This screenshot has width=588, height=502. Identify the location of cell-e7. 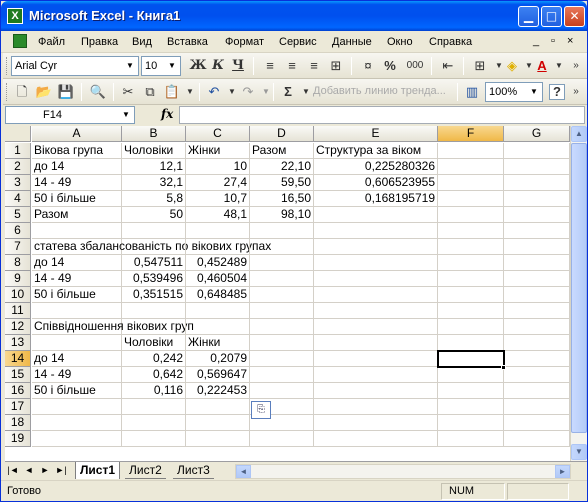
(376, 247).